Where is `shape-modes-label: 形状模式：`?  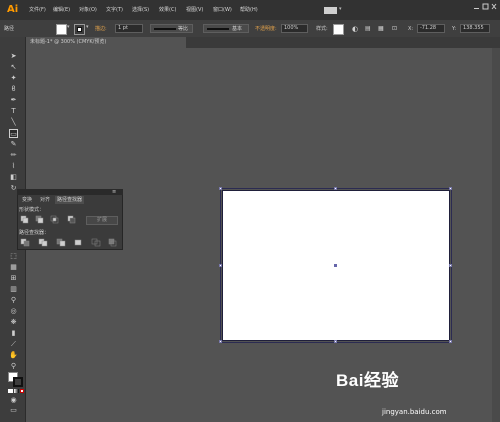 shape-modes-label: 形状模式： is located at coordinates (32, 210).